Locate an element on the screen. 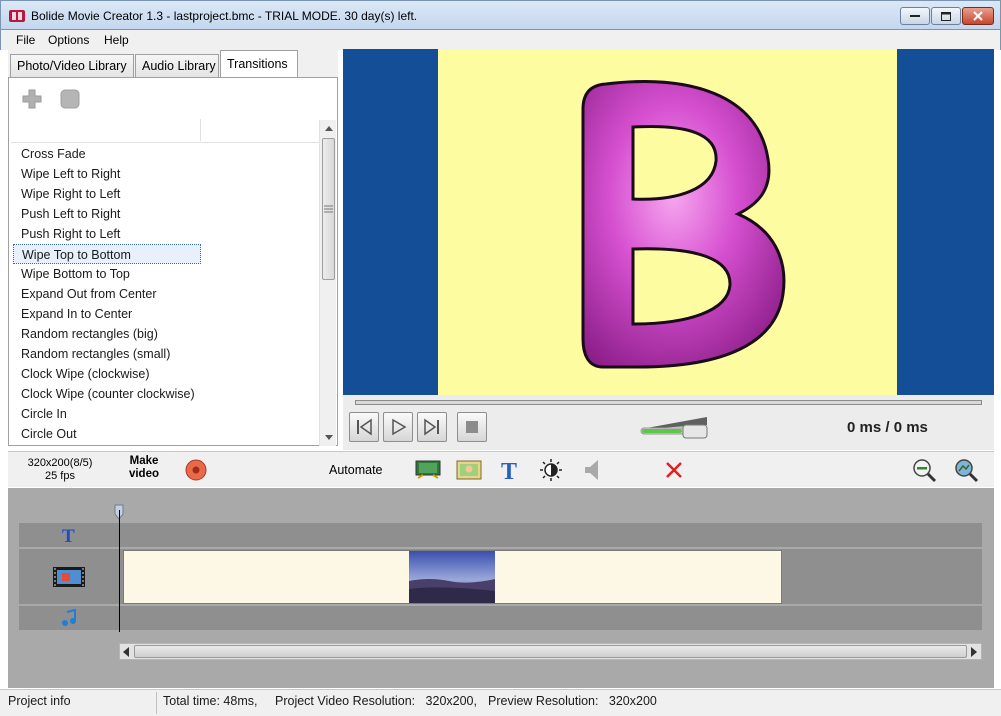 The width and height of the screenshot is (1001, 716). automate-button: Automate is located at coordinates (356, 470).